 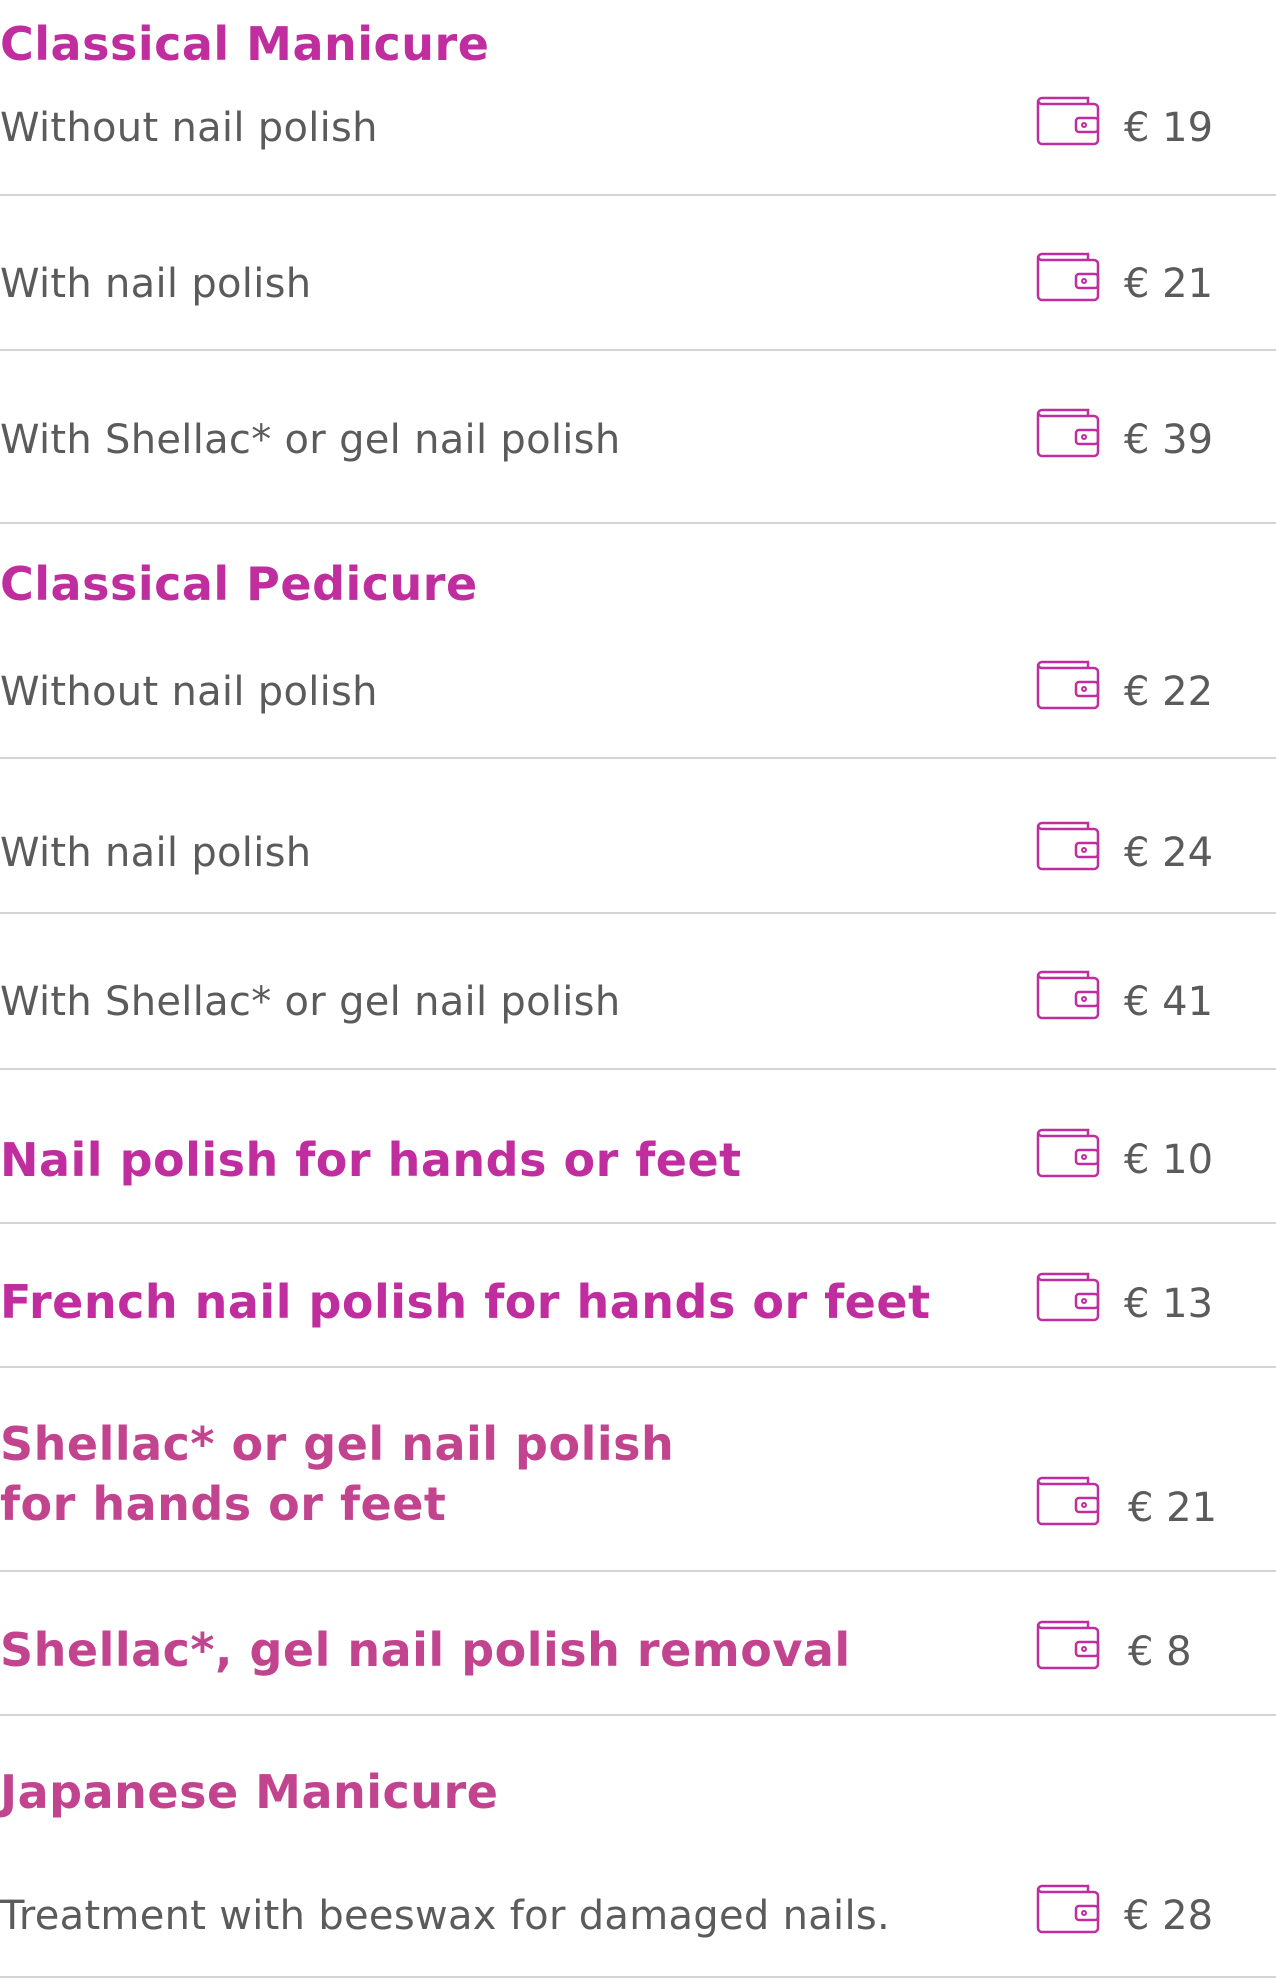 What do you see at coordinates (245, 44) in the screenshot?
I see `section-title-classical-manicure: Classical Manicure` at bounding box center [245, 44].